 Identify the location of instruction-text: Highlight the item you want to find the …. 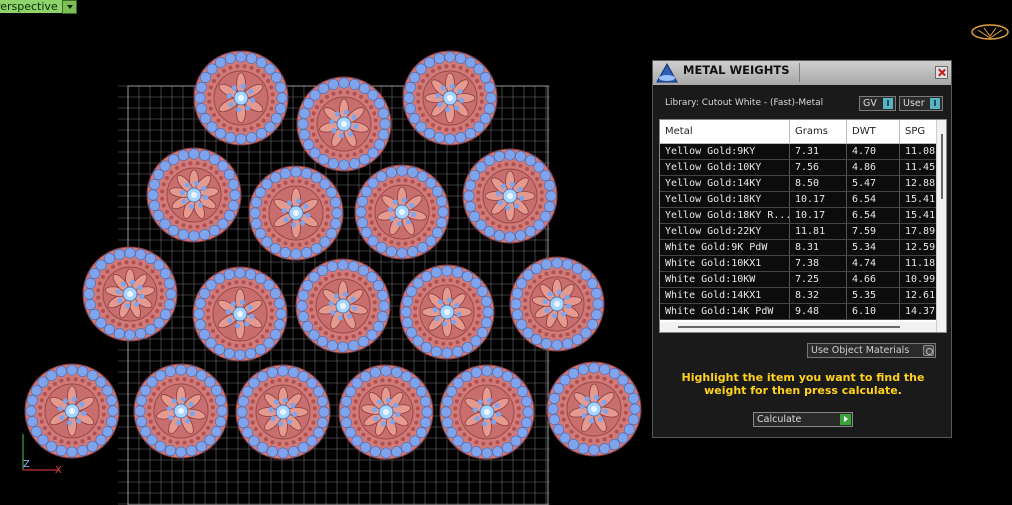
(803, 384).